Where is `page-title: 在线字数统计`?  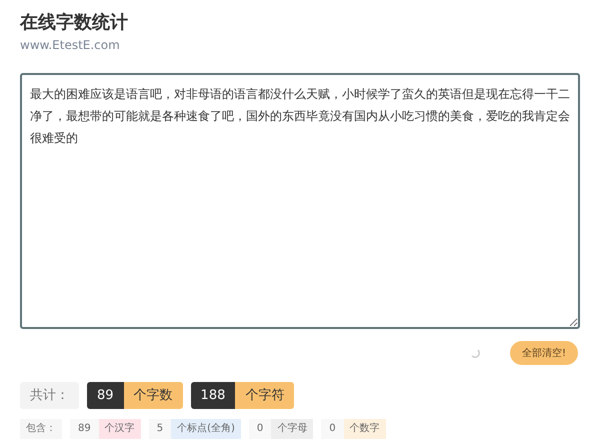
page-title: 在线字数统计 is located at coordinates (74, 23).